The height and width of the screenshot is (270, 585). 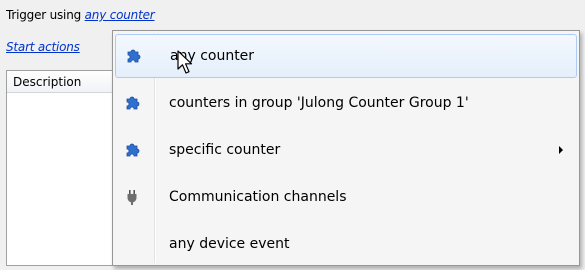 What do you see at coordinates (44, 15) in the screenshot?
I see `trigger-prefix: Trigger using` at bounding box center [44, 15].